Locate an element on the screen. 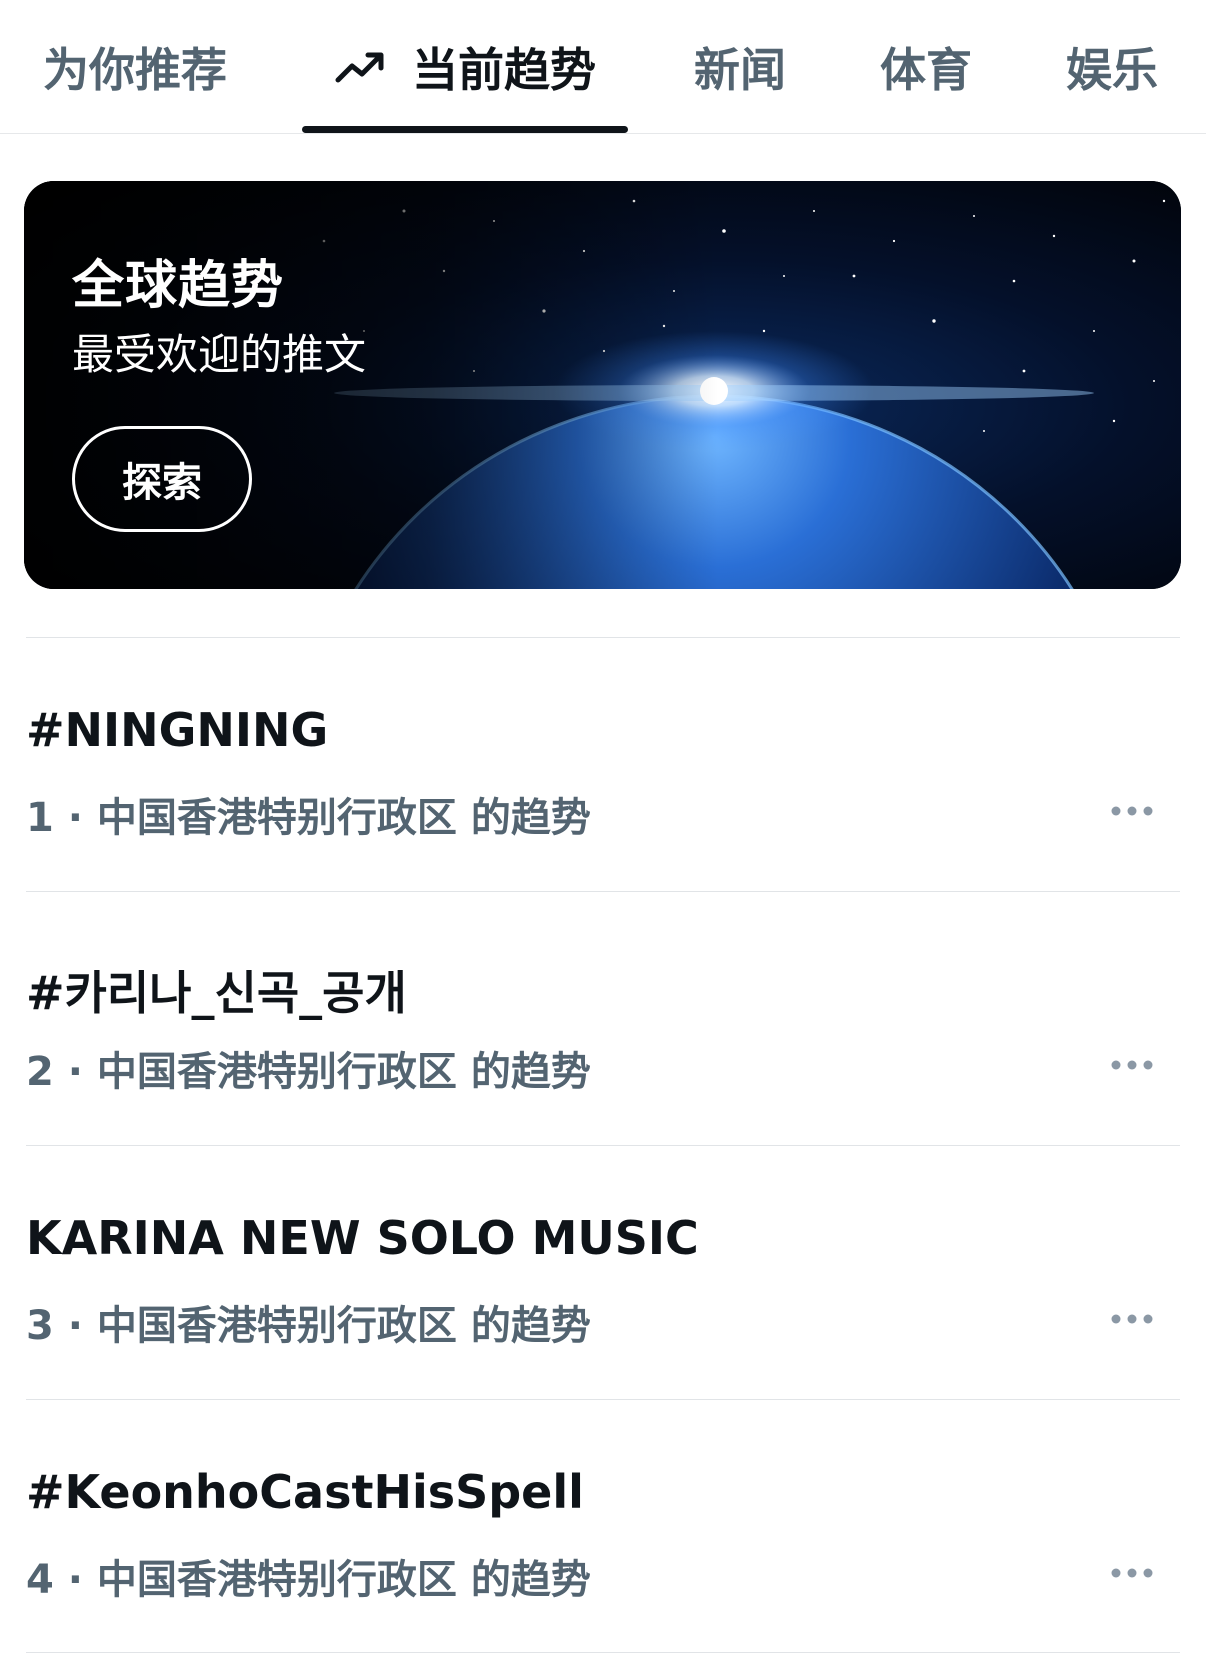 Image resolution: width=1206 pixels, height=1654 pixels. tab-label: 新闻 is located at coordinates (740, 70).